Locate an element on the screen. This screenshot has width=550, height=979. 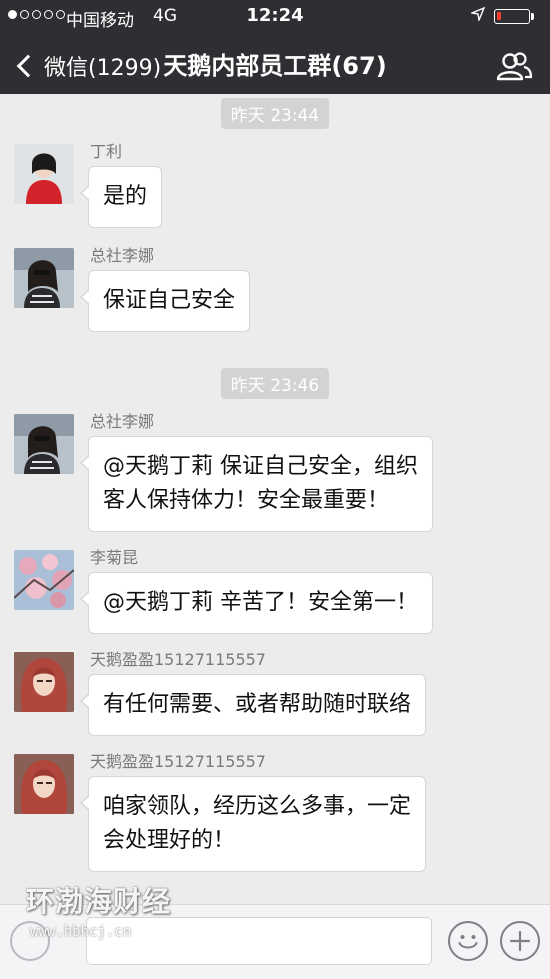
message-bubble: 是的 is located at coordinates (121, 197).